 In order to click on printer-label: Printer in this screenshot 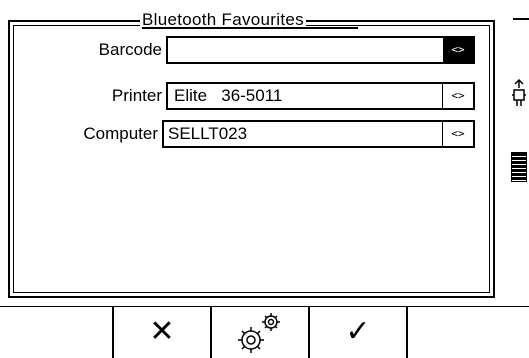, I will do `click(136, 95)`.